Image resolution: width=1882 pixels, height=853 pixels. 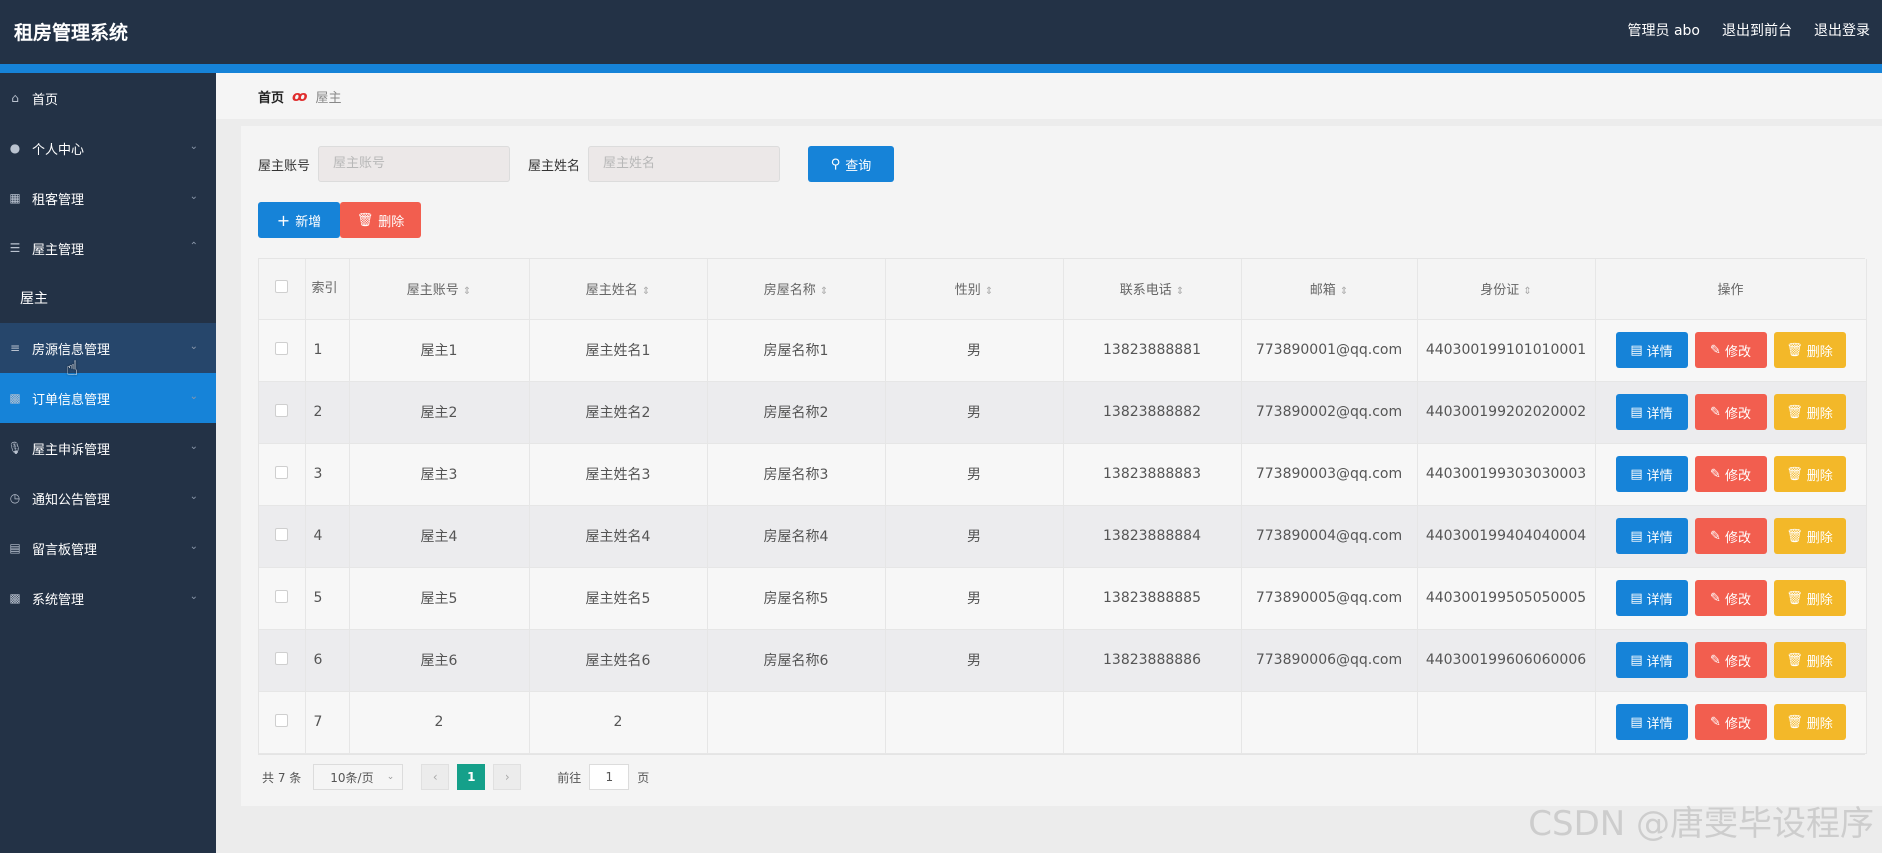 I want to click on delete-button-label: 删除, so click(x=1819, y=662).